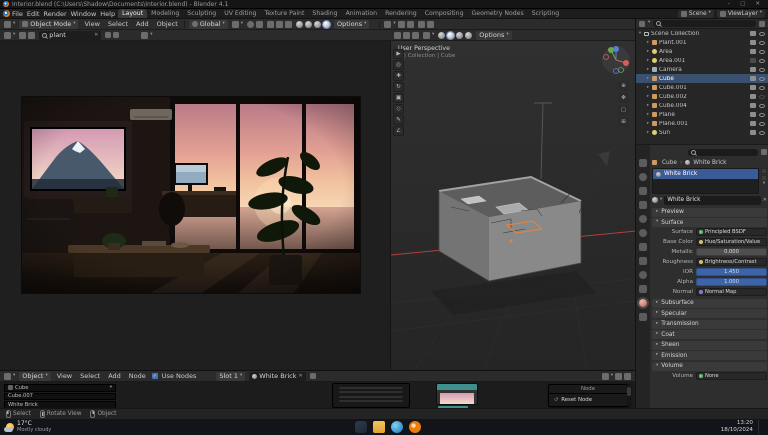  Describe the element at coordinates (702, 60) in the screenshot. I see `outliner-row: ▸ Area.001` at that location.